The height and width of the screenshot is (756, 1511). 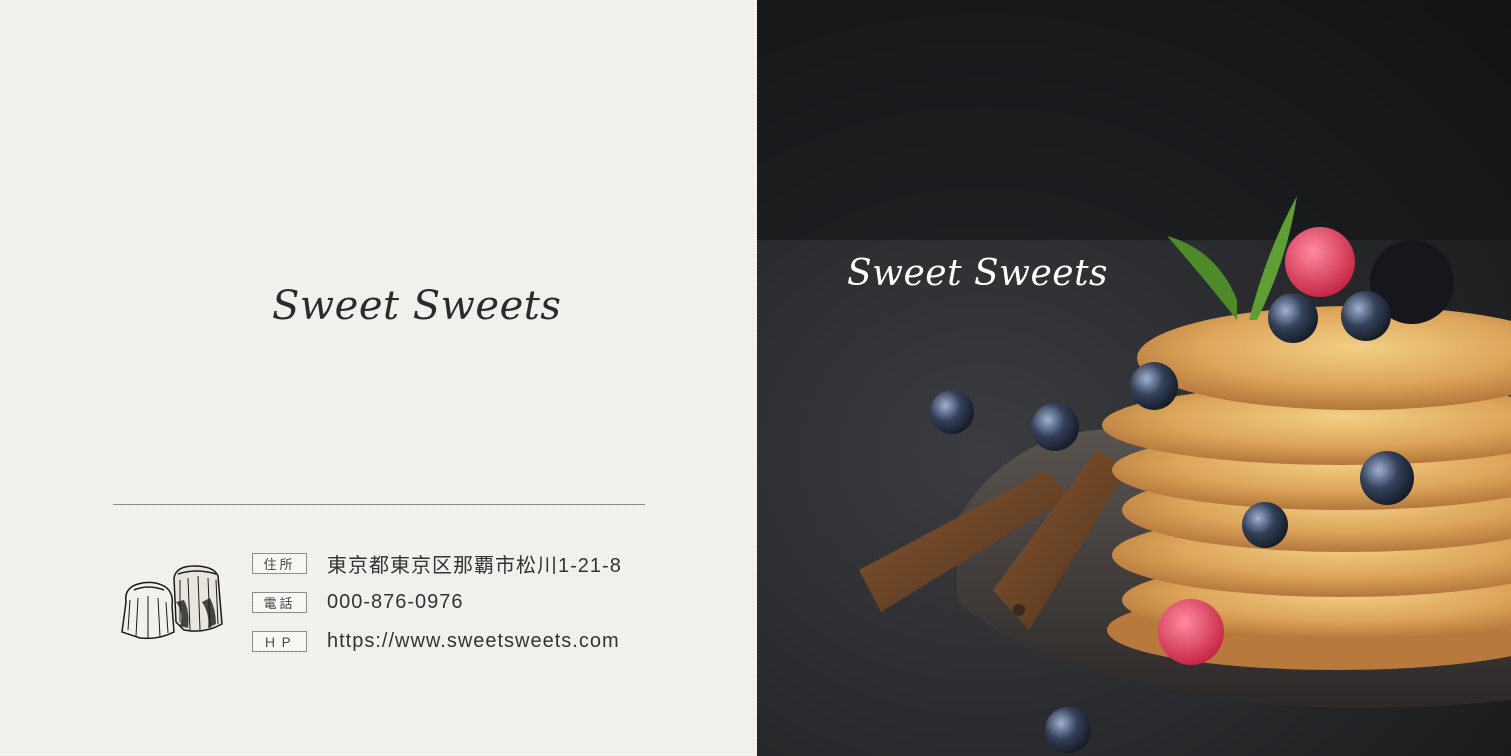 What do you see at coordinates (417, 306) in the screenshot?
I see `brand-logo-text: Sweet Sweets` at bounding box center [417, 306].